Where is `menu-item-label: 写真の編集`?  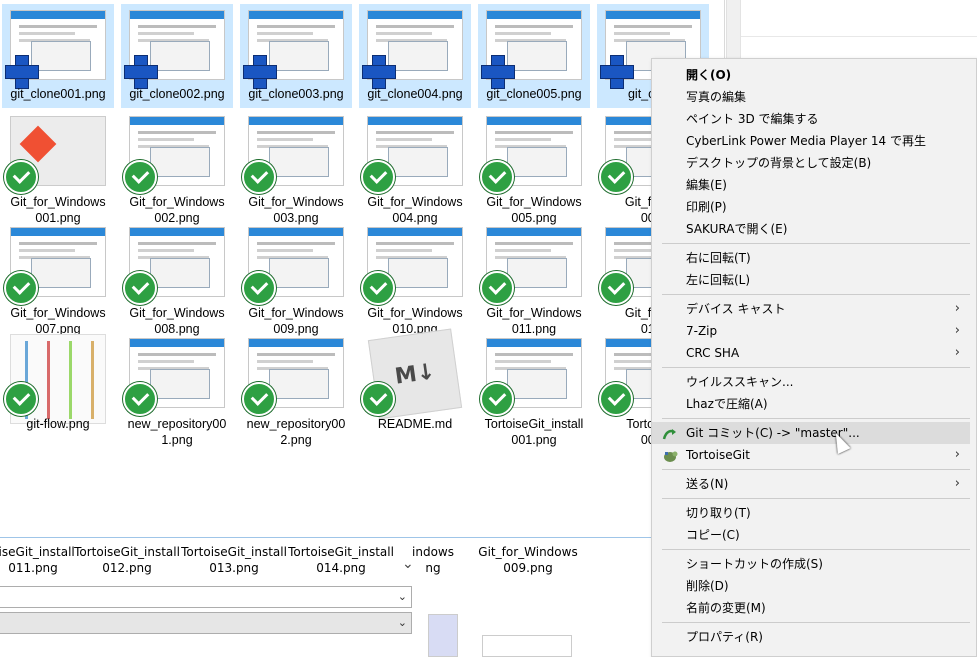
menu-item-label: 写真の編集 is located at coordinates (716, 97).